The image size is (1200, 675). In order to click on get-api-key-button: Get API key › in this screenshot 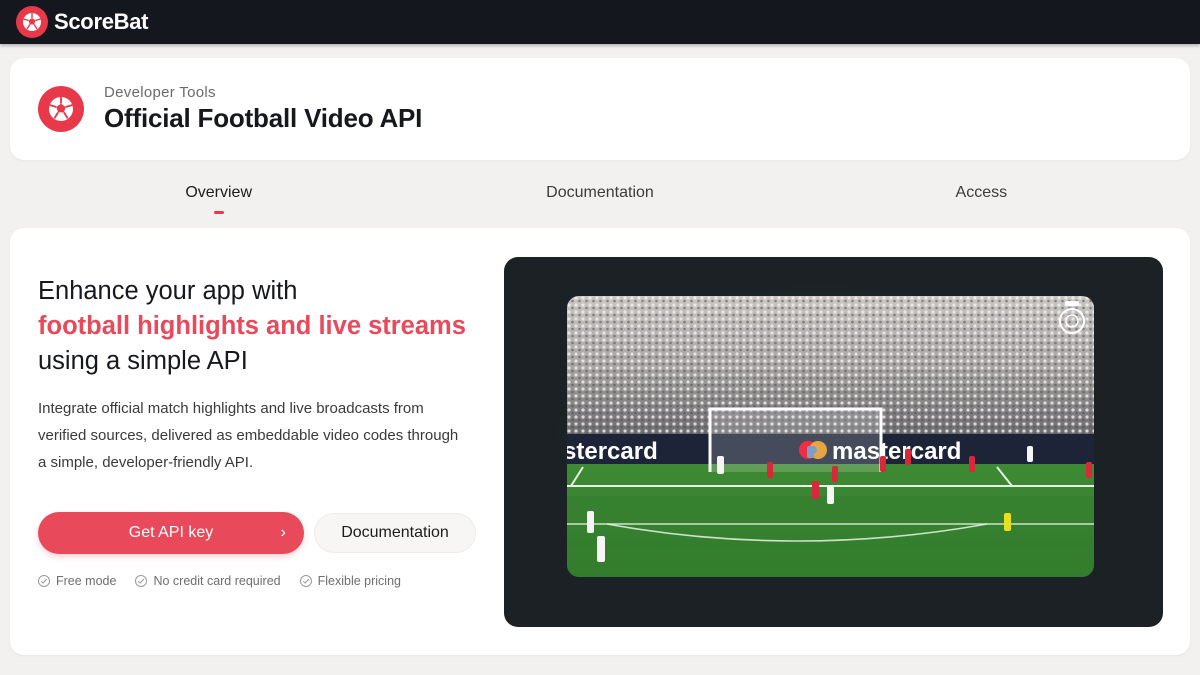, I will do `click(171, 533)`.